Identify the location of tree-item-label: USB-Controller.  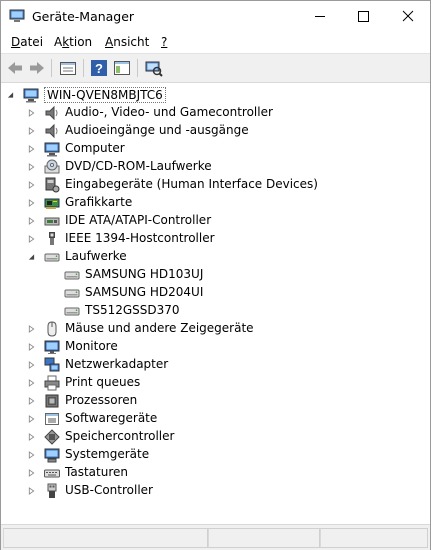
(109, 490).